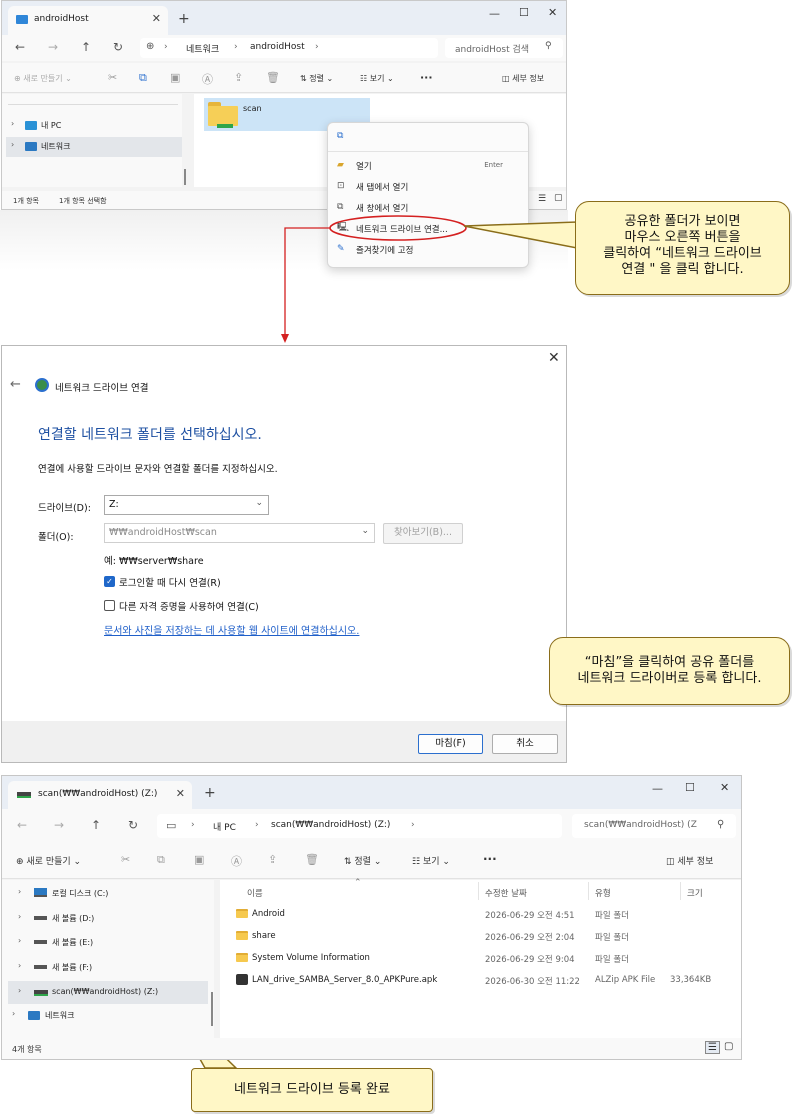  I want to click on sort-ascending-icon: ⌃, so click(358, 883).